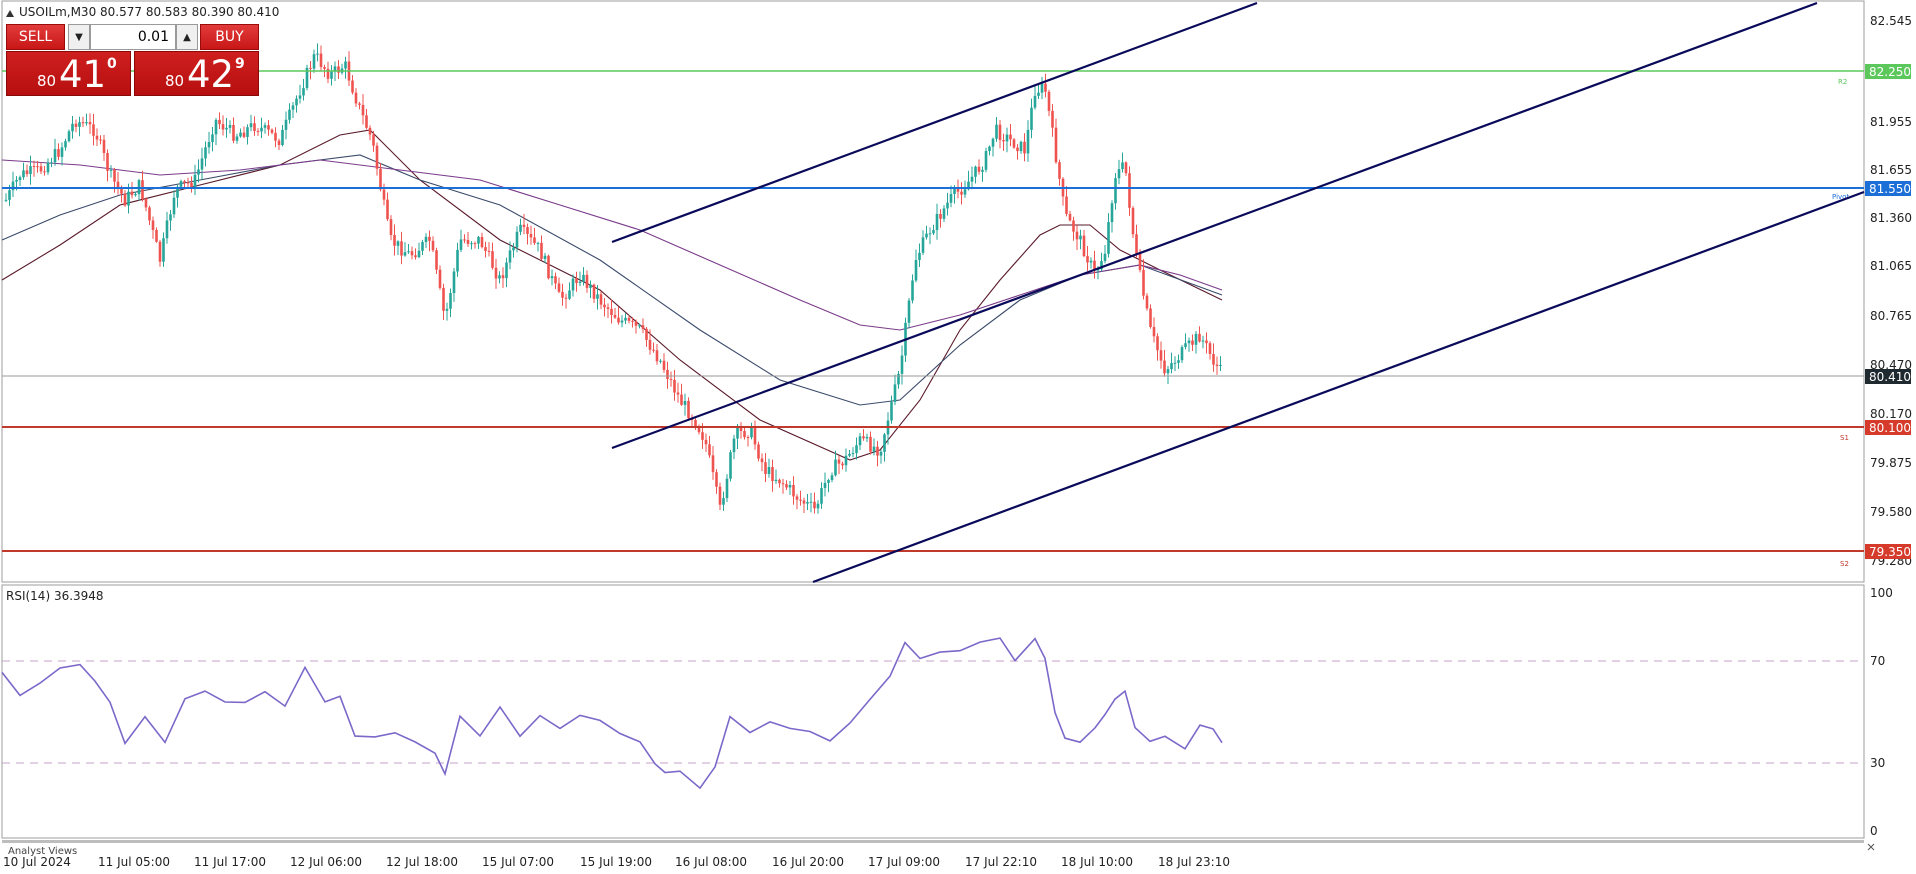 Image resolution: width=1916 pixels, height=874 pixels. What do you see at coordinates (10, 13) in the screenshot?
I see `collapse-triangle-icon` at bounding box center [10, 13].